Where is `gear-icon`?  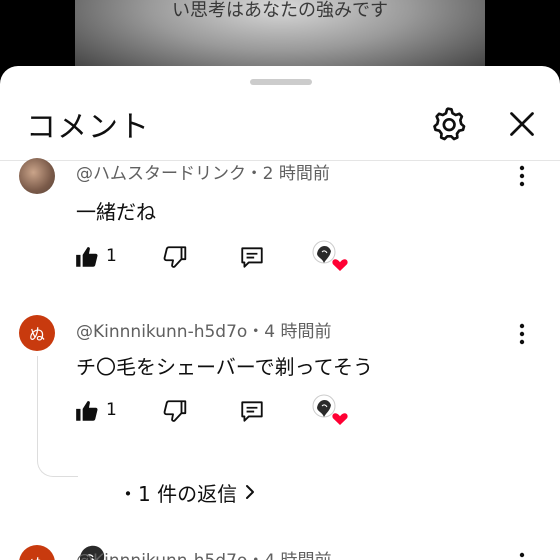 gear-icon is located at coordinates (448, 124).